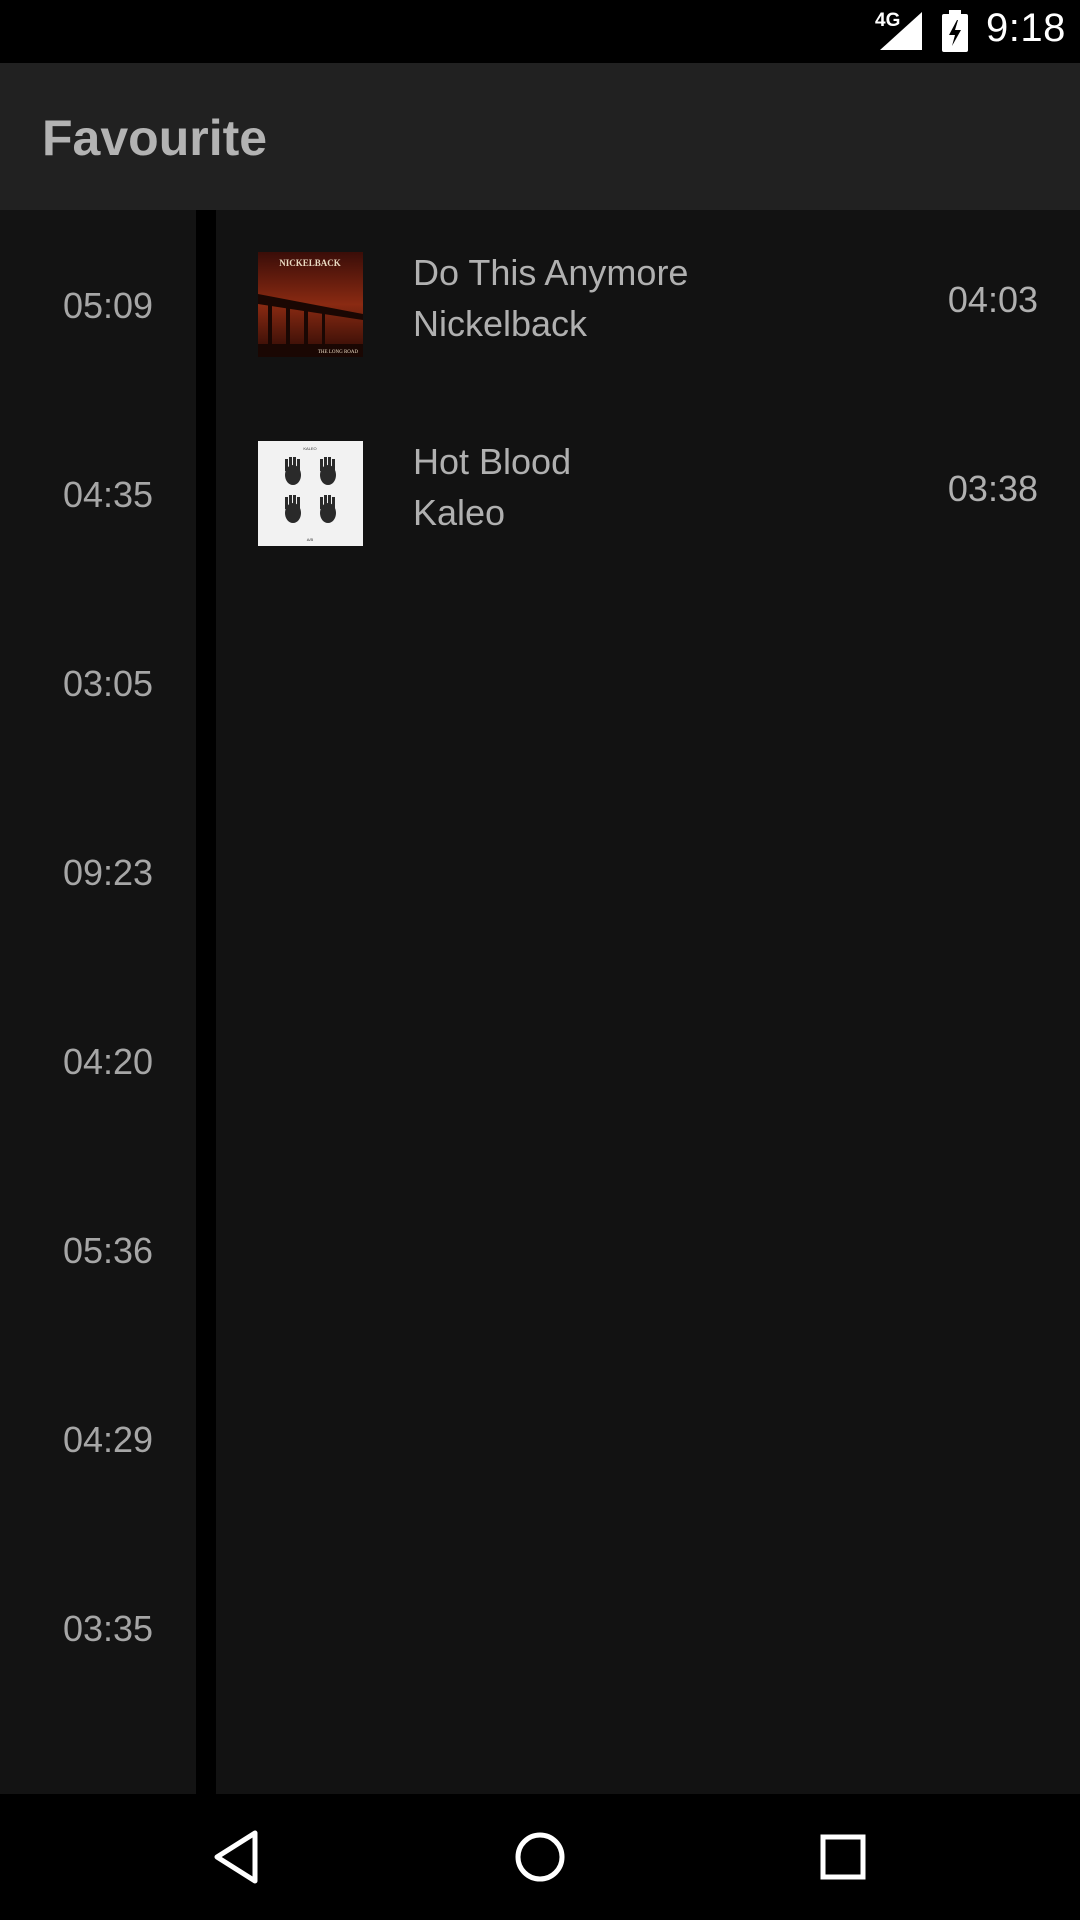  Describe the element at coordinates (155, 138) in the screenshot. I see `page-title: Favourite` at that location.